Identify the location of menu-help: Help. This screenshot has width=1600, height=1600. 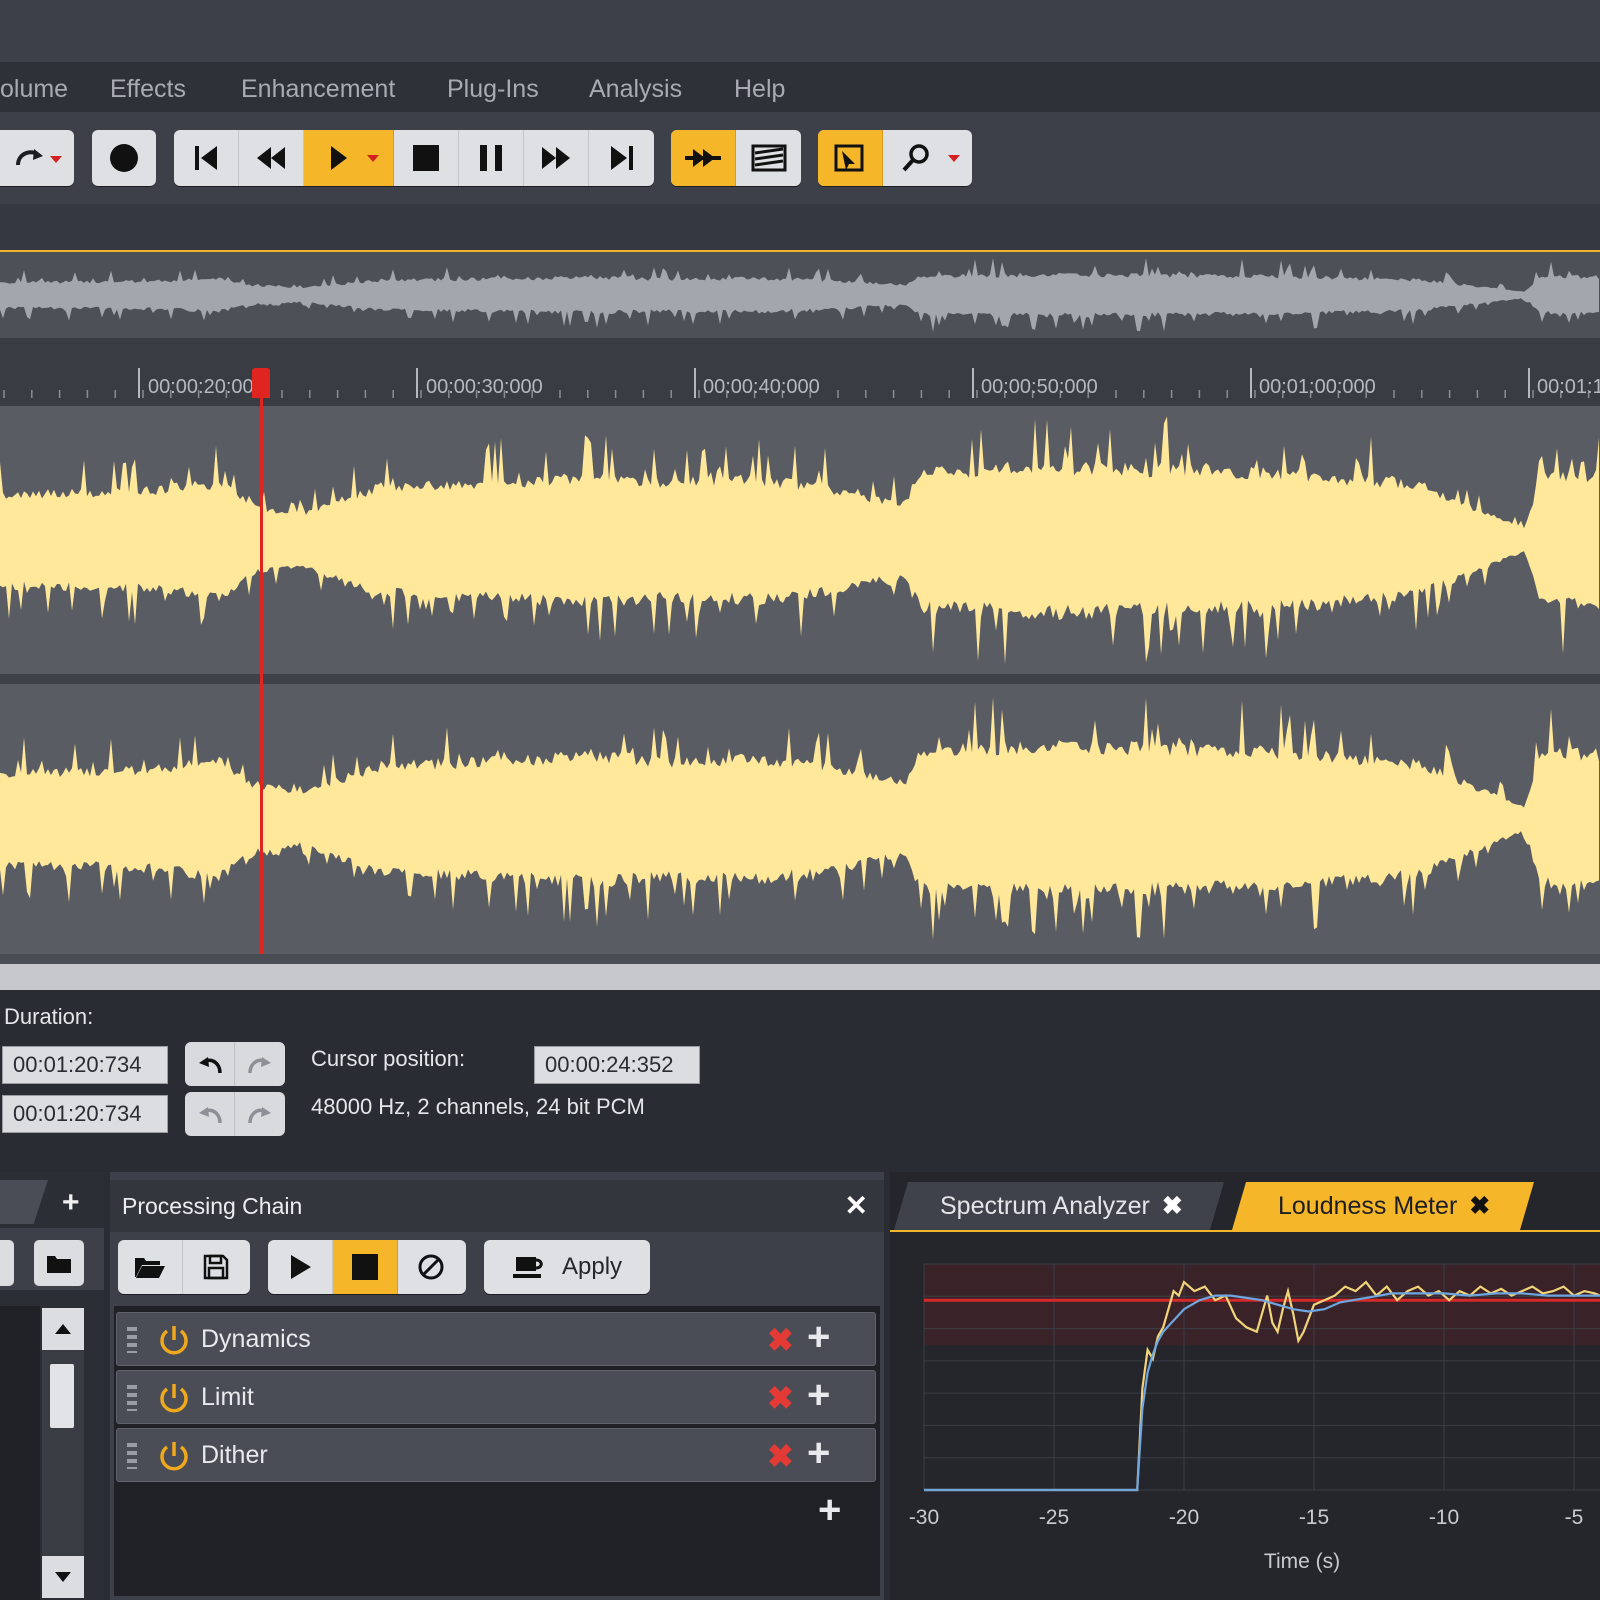
(759, 89).